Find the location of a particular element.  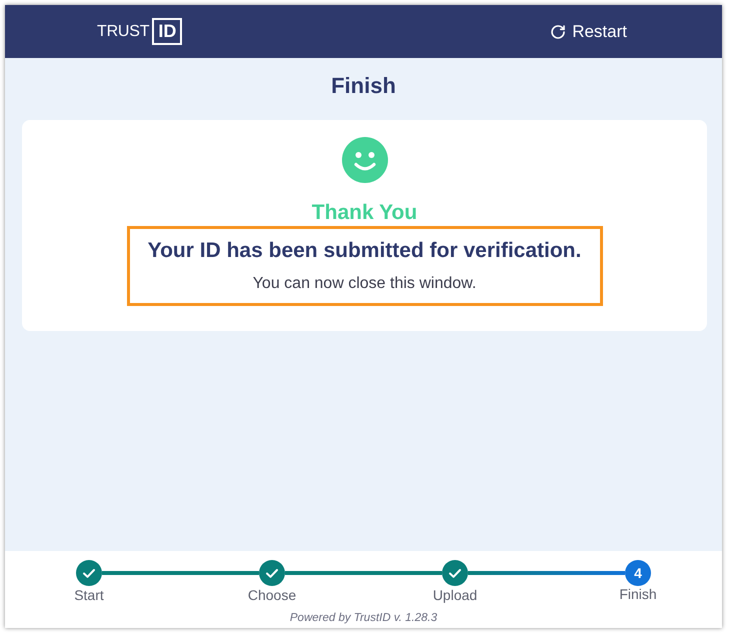

thank-you-heading: Thank You is located at coordinates (365, 213).